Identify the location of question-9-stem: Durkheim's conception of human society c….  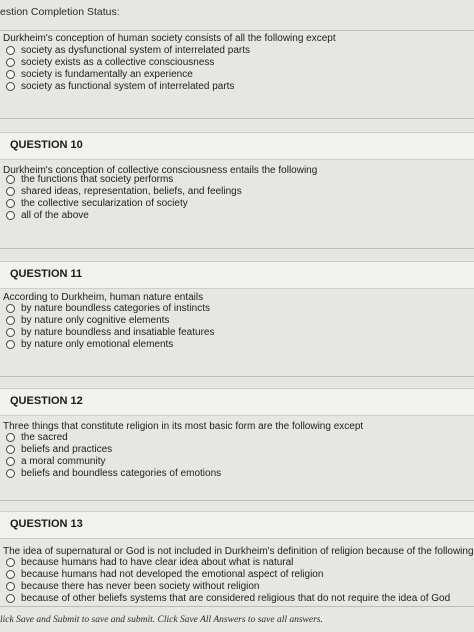
(169, 38).